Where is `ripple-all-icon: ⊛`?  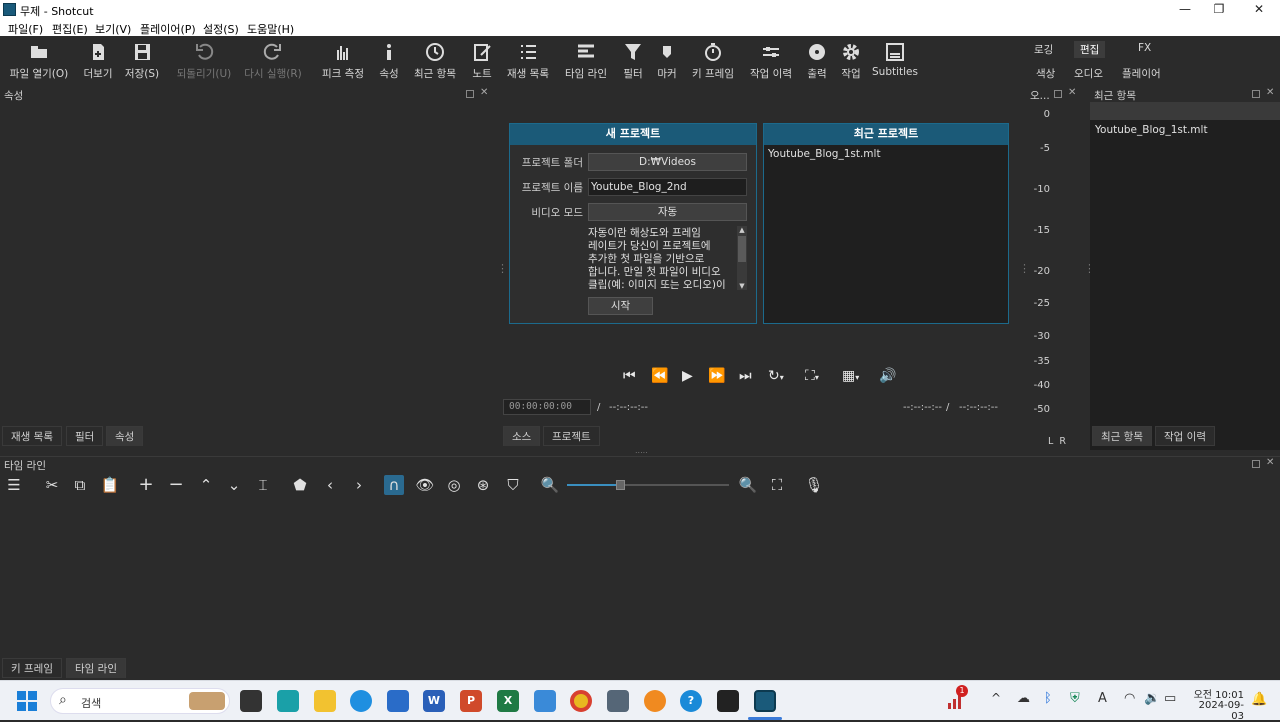
ripple-all-icon: ⊛ is located at coordinates (483, 485).